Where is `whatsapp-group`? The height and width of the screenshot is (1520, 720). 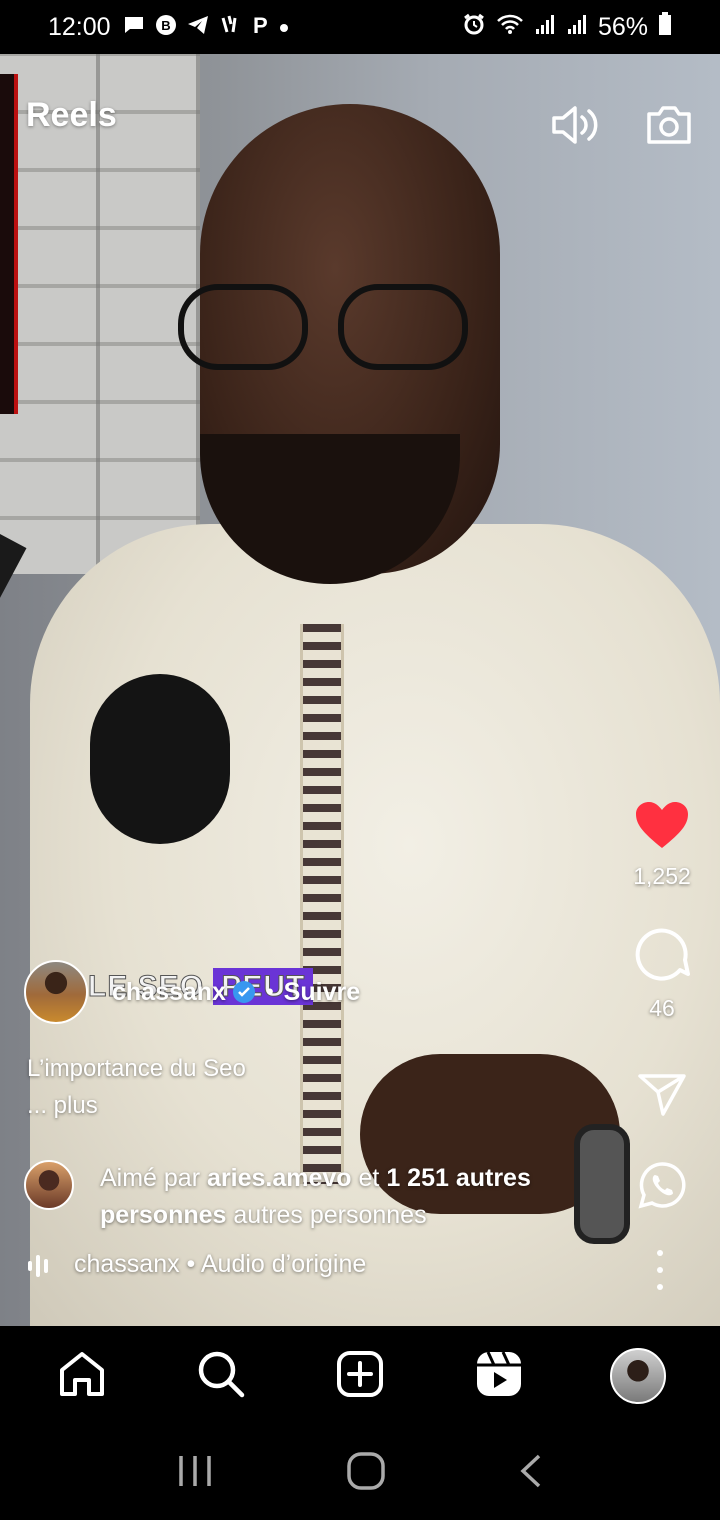
whatsapp-group is located at coordinates (662, 1187).